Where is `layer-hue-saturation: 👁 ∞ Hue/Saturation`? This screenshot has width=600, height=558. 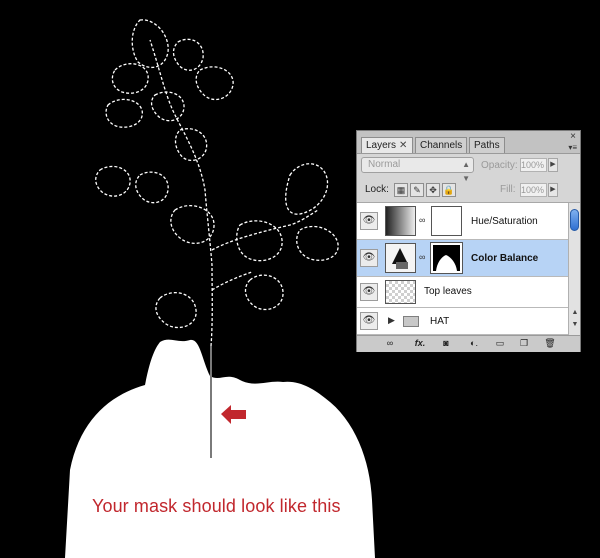
layer-hue-saturation: 👁 ∞ Hue/Saturation is located at coordinates (462, 221).